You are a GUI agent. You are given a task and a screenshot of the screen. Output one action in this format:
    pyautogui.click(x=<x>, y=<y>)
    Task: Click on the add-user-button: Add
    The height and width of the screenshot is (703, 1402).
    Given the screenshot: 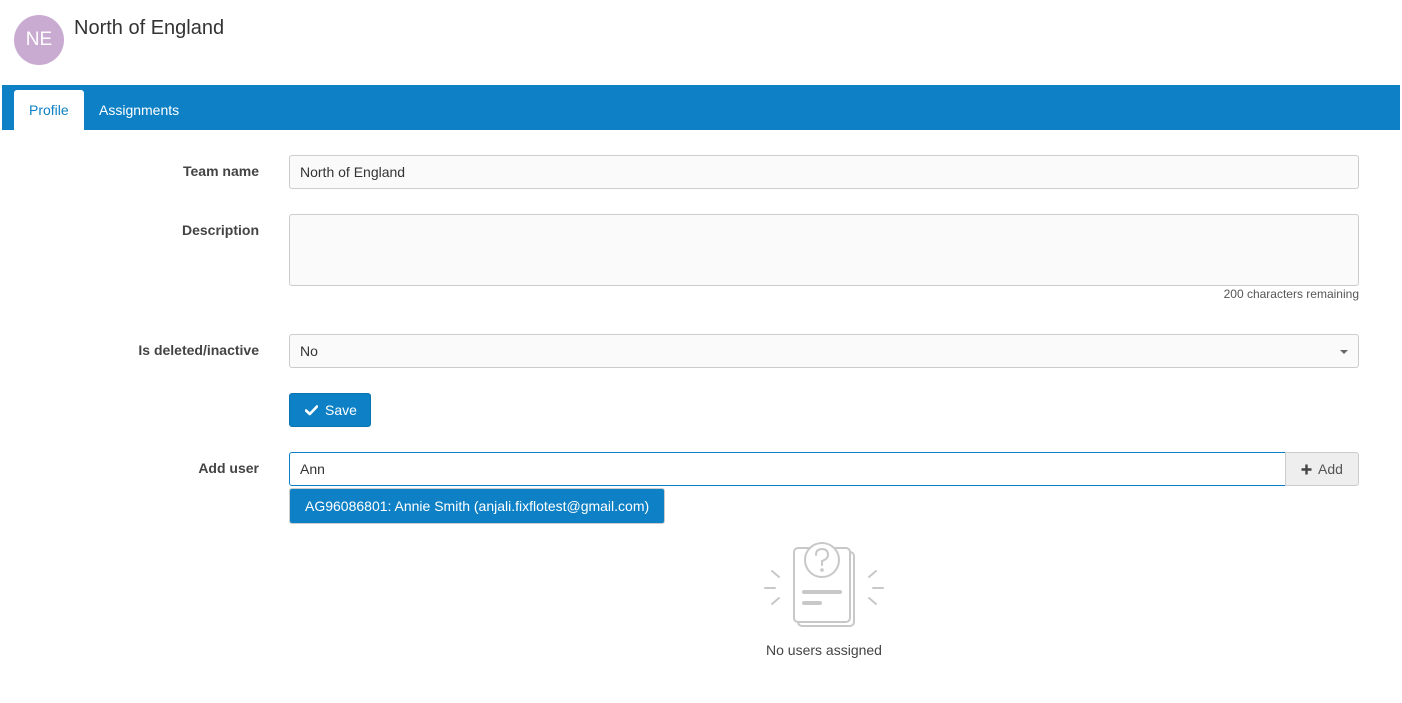 What is the action you would take?
    pyautogui.click(x=1322, y=469)
    